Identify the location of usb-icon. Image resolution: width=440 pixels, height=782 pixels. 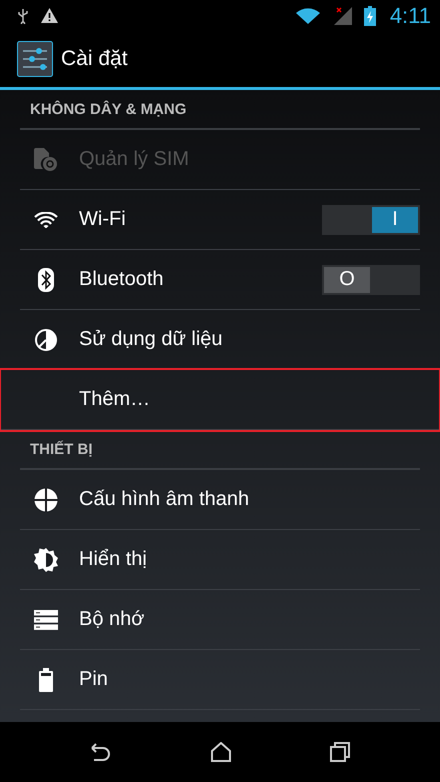
(23, 16).